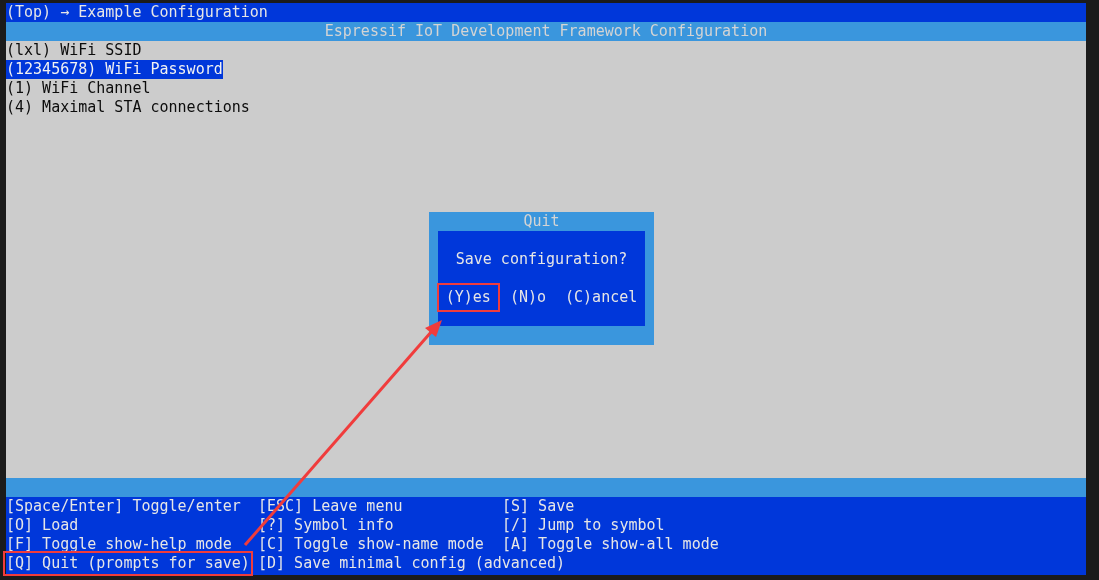  I want to click on dialog-option: (C)ancel, so click(601, 297).